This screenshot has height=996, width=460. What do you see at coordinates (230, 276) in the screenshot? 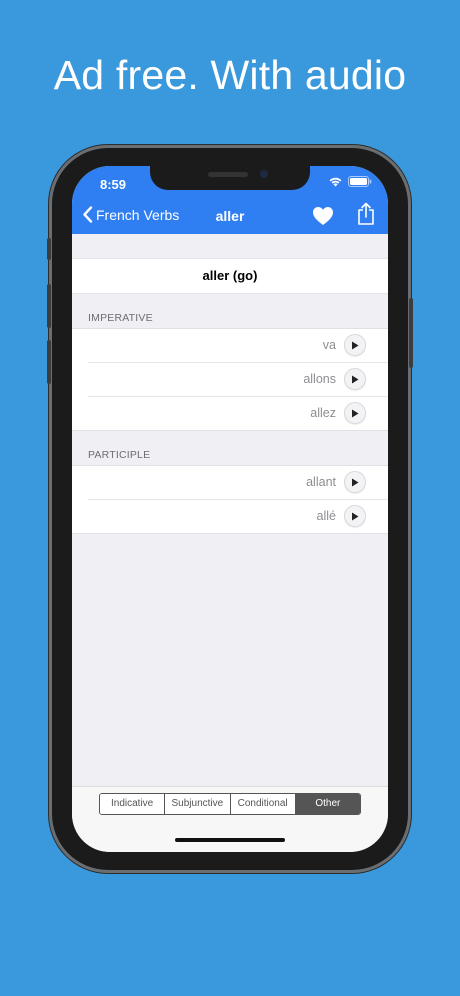
I see `verb-title: aller (go)` at bounding box center [230, 276].